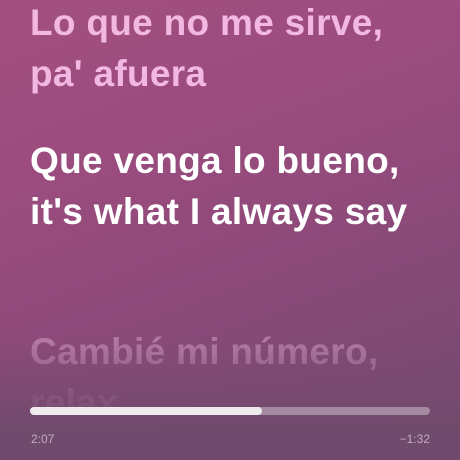 The image size is (460, 460). Describe the element at coordinates (43, 439) in the screenshot. I see `elapsed-time: 2:07` at that location.